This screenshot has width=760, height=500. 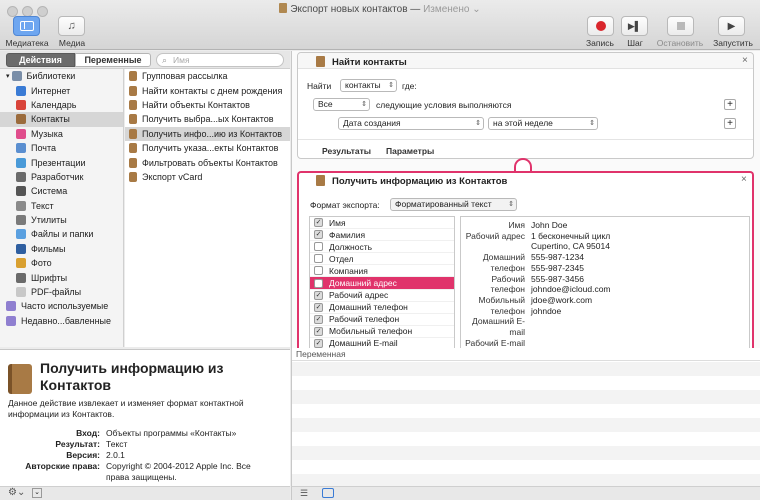 What do you see at coordinates (61, 162) in the screenshot?
I see `sidebar-item-category: Презентации` at bounding box center [61, 162].